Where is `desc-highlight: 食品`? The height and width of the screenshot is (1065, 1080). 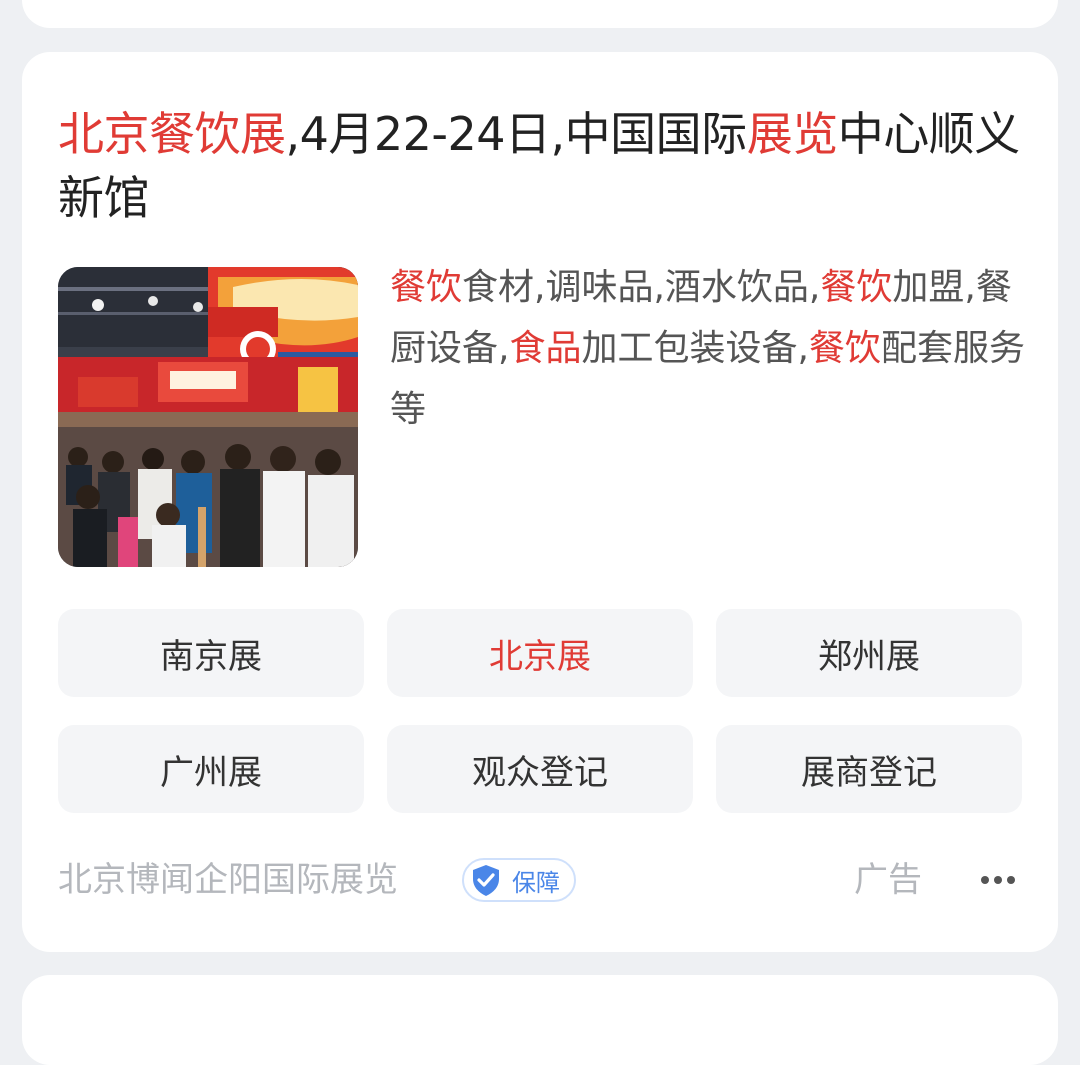 desc-highlight: 食品 is located at coordinates (545, 348).